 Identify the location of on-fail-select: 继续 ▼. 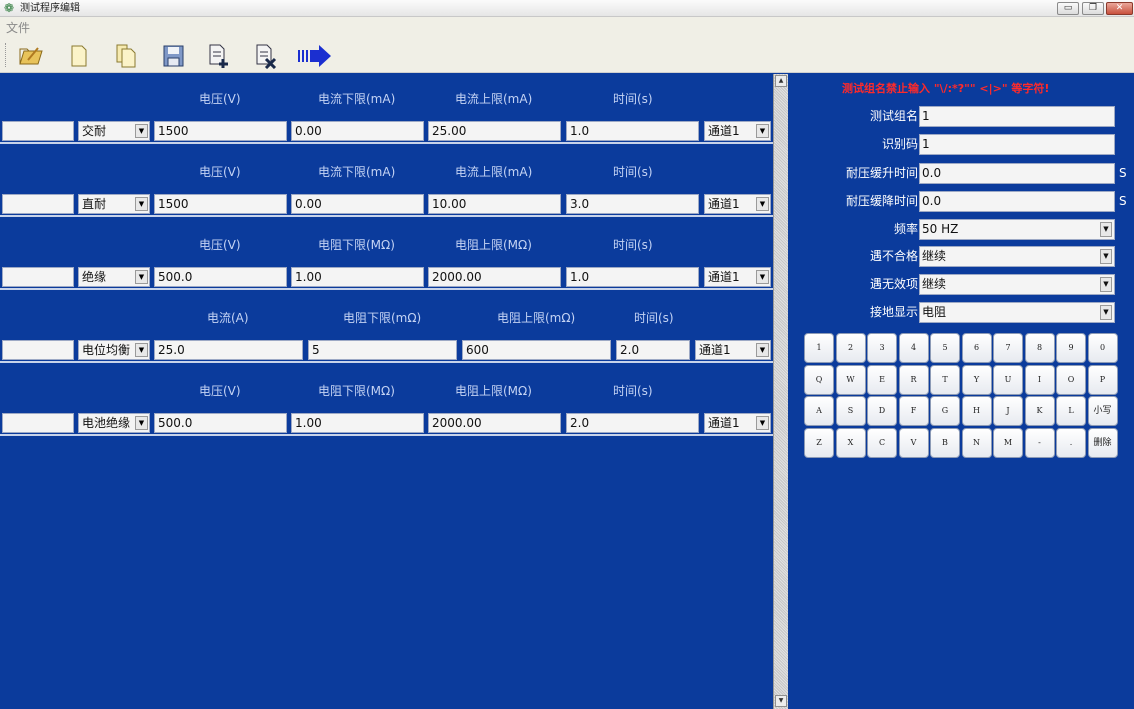
(1017, 256).